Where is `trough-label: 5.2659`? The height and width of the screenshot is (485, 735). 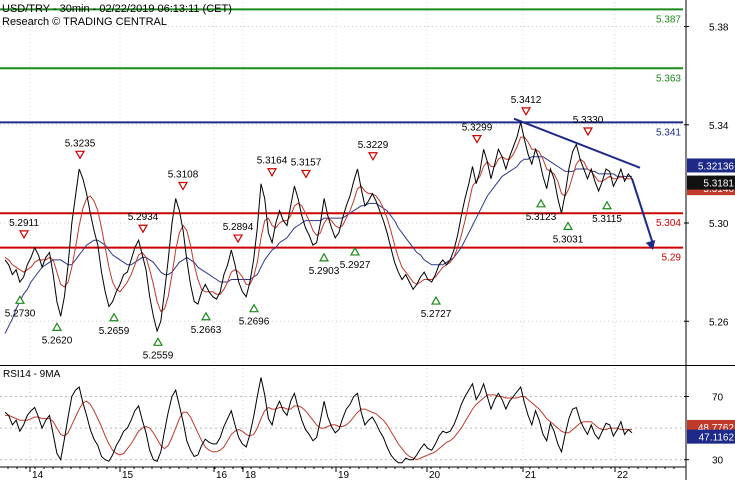
trough-label: 5.2659 is located at coordinates (114, 331).